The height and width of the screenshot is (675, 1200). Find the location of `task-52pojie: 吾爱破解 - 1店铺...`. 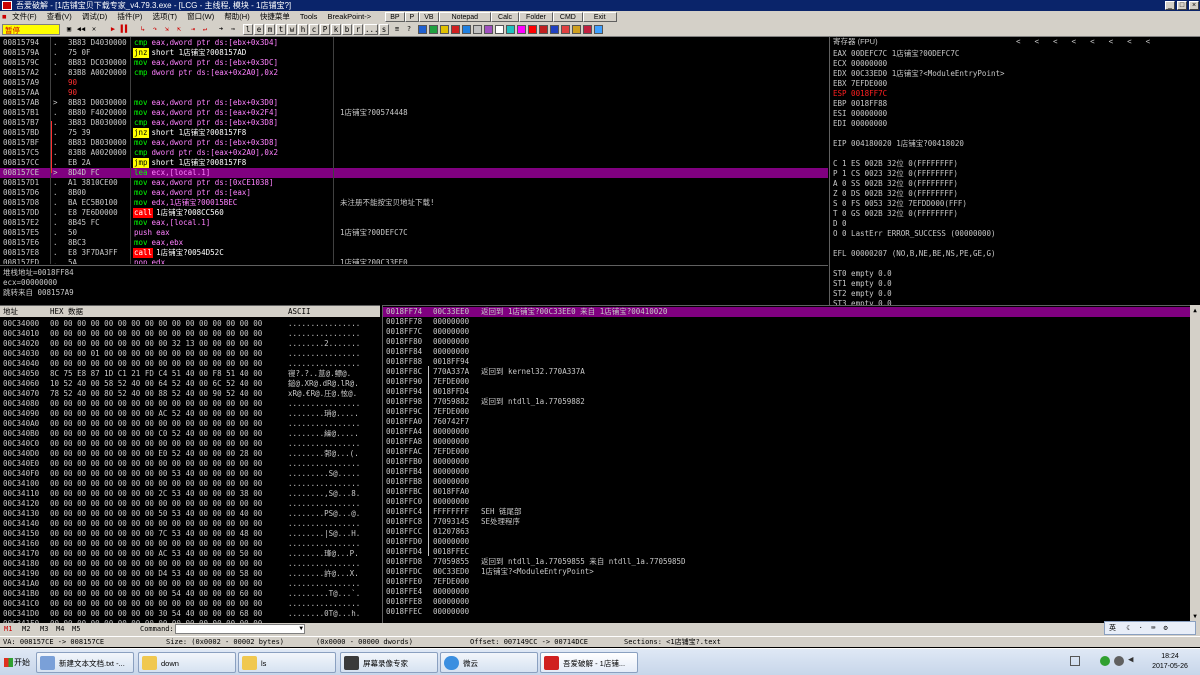

task-52pojie: 吾爱破解 - 1店铺... is located at coordinates (589, 662).